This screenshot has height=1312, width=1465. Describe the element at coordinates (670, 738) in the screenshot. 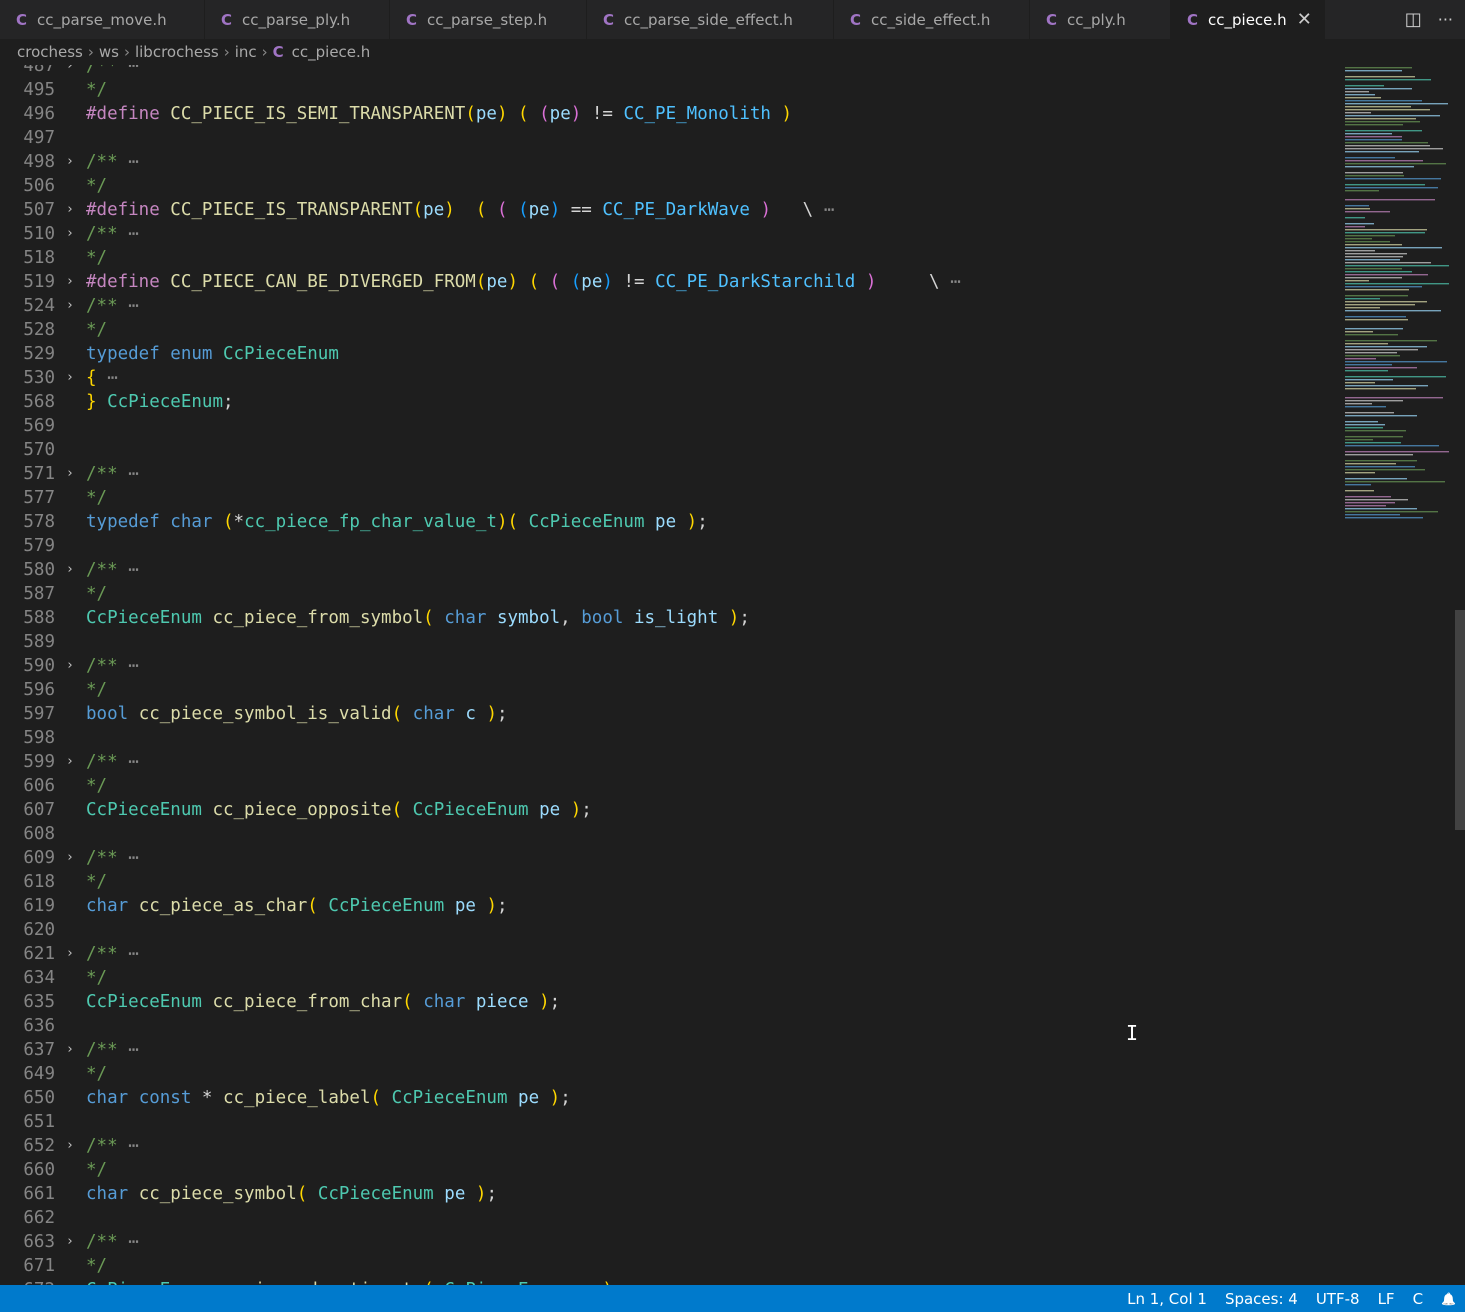

I see `code-line: 598` at that location.